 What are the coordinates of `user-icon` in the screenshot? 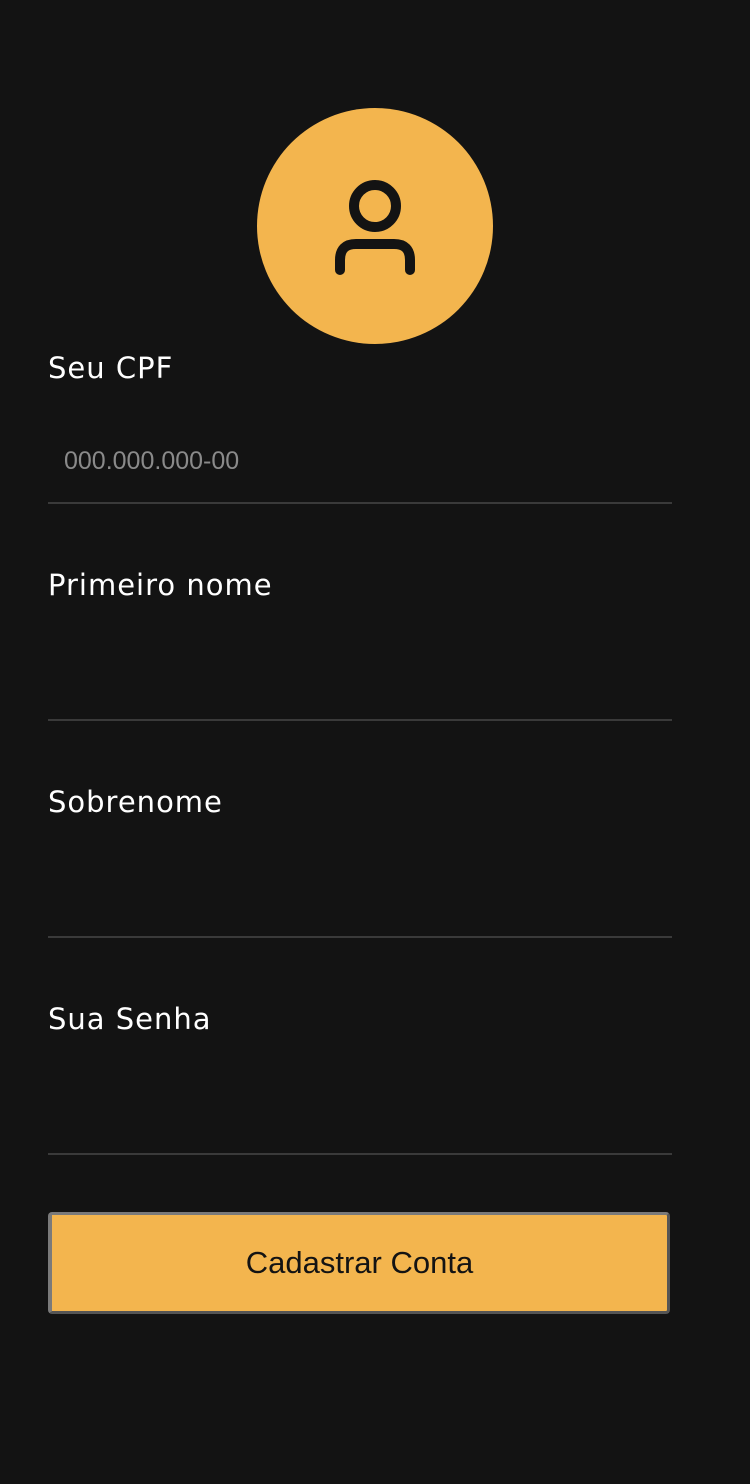 It's located at (375, 227).